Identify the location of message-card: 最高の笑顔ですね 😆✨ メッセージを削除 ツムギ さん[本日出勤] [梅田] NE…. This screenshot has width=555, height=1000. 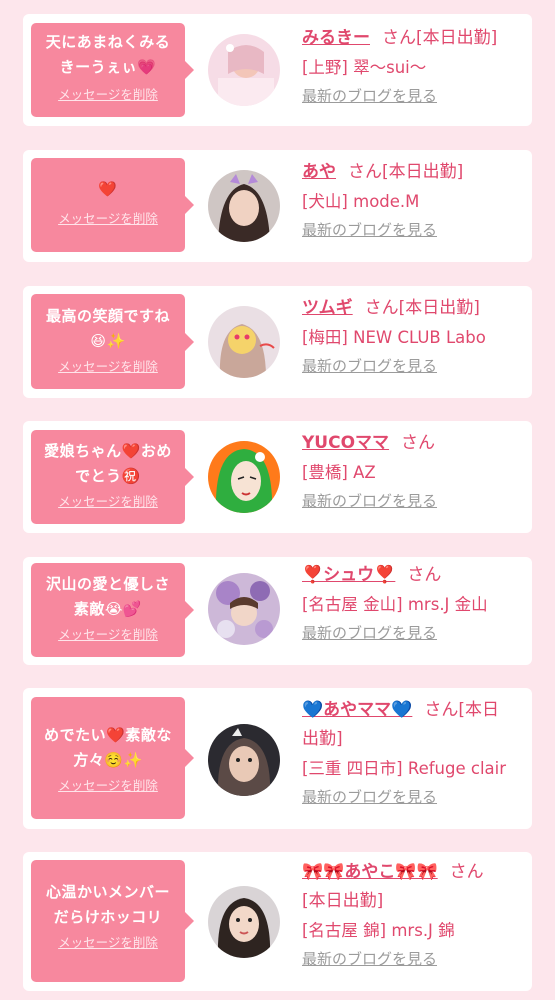
(277, 342).